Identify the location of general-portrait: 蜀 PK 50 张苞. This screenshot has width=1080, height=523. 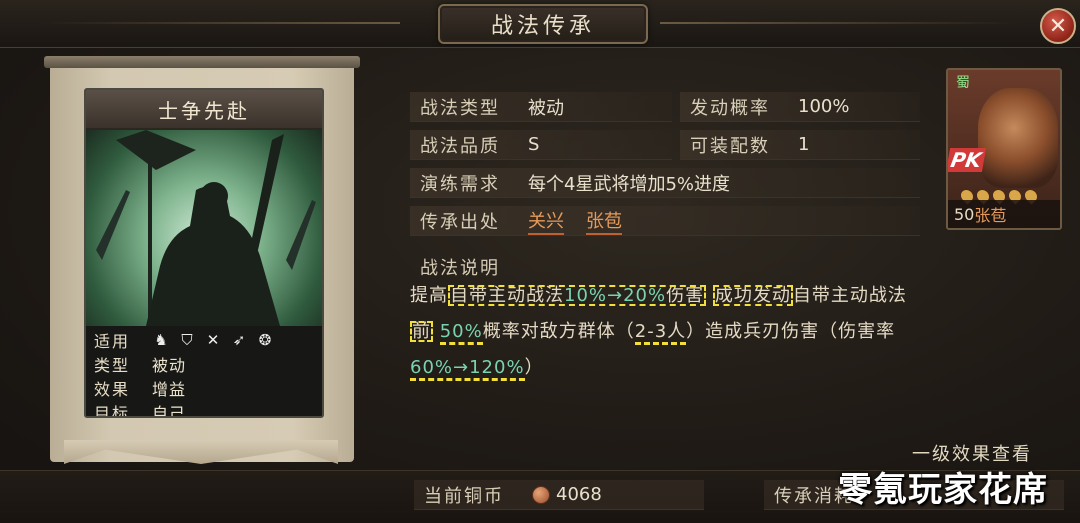
(1004, 149).